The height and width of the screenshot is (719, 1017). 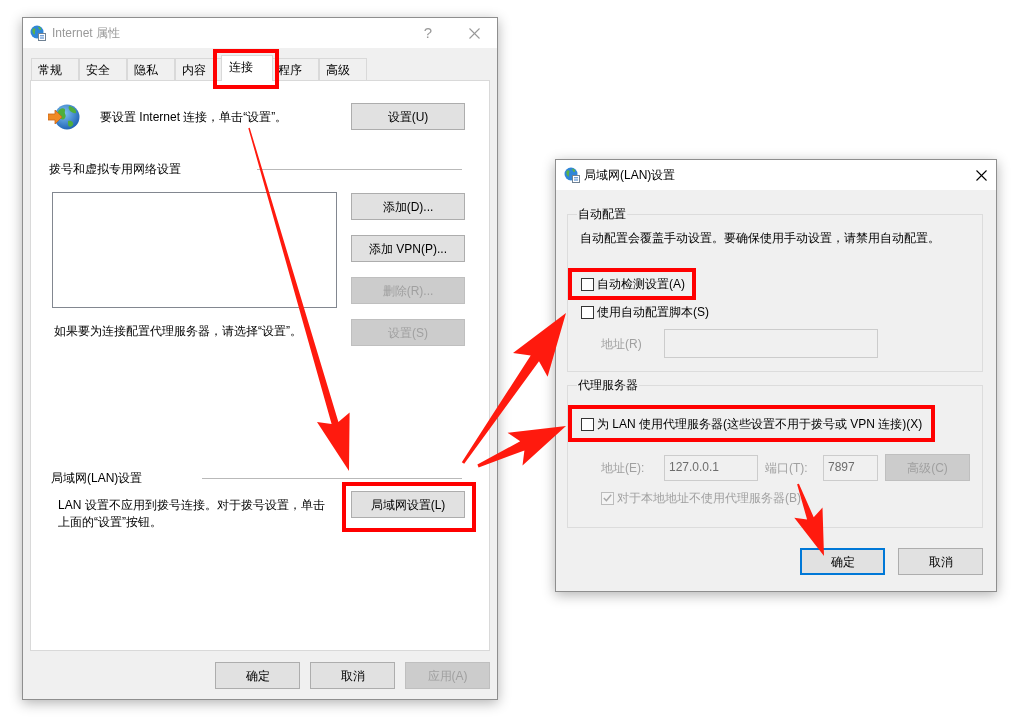 I want to click on tab: 连接, so click(x=247, y=68).